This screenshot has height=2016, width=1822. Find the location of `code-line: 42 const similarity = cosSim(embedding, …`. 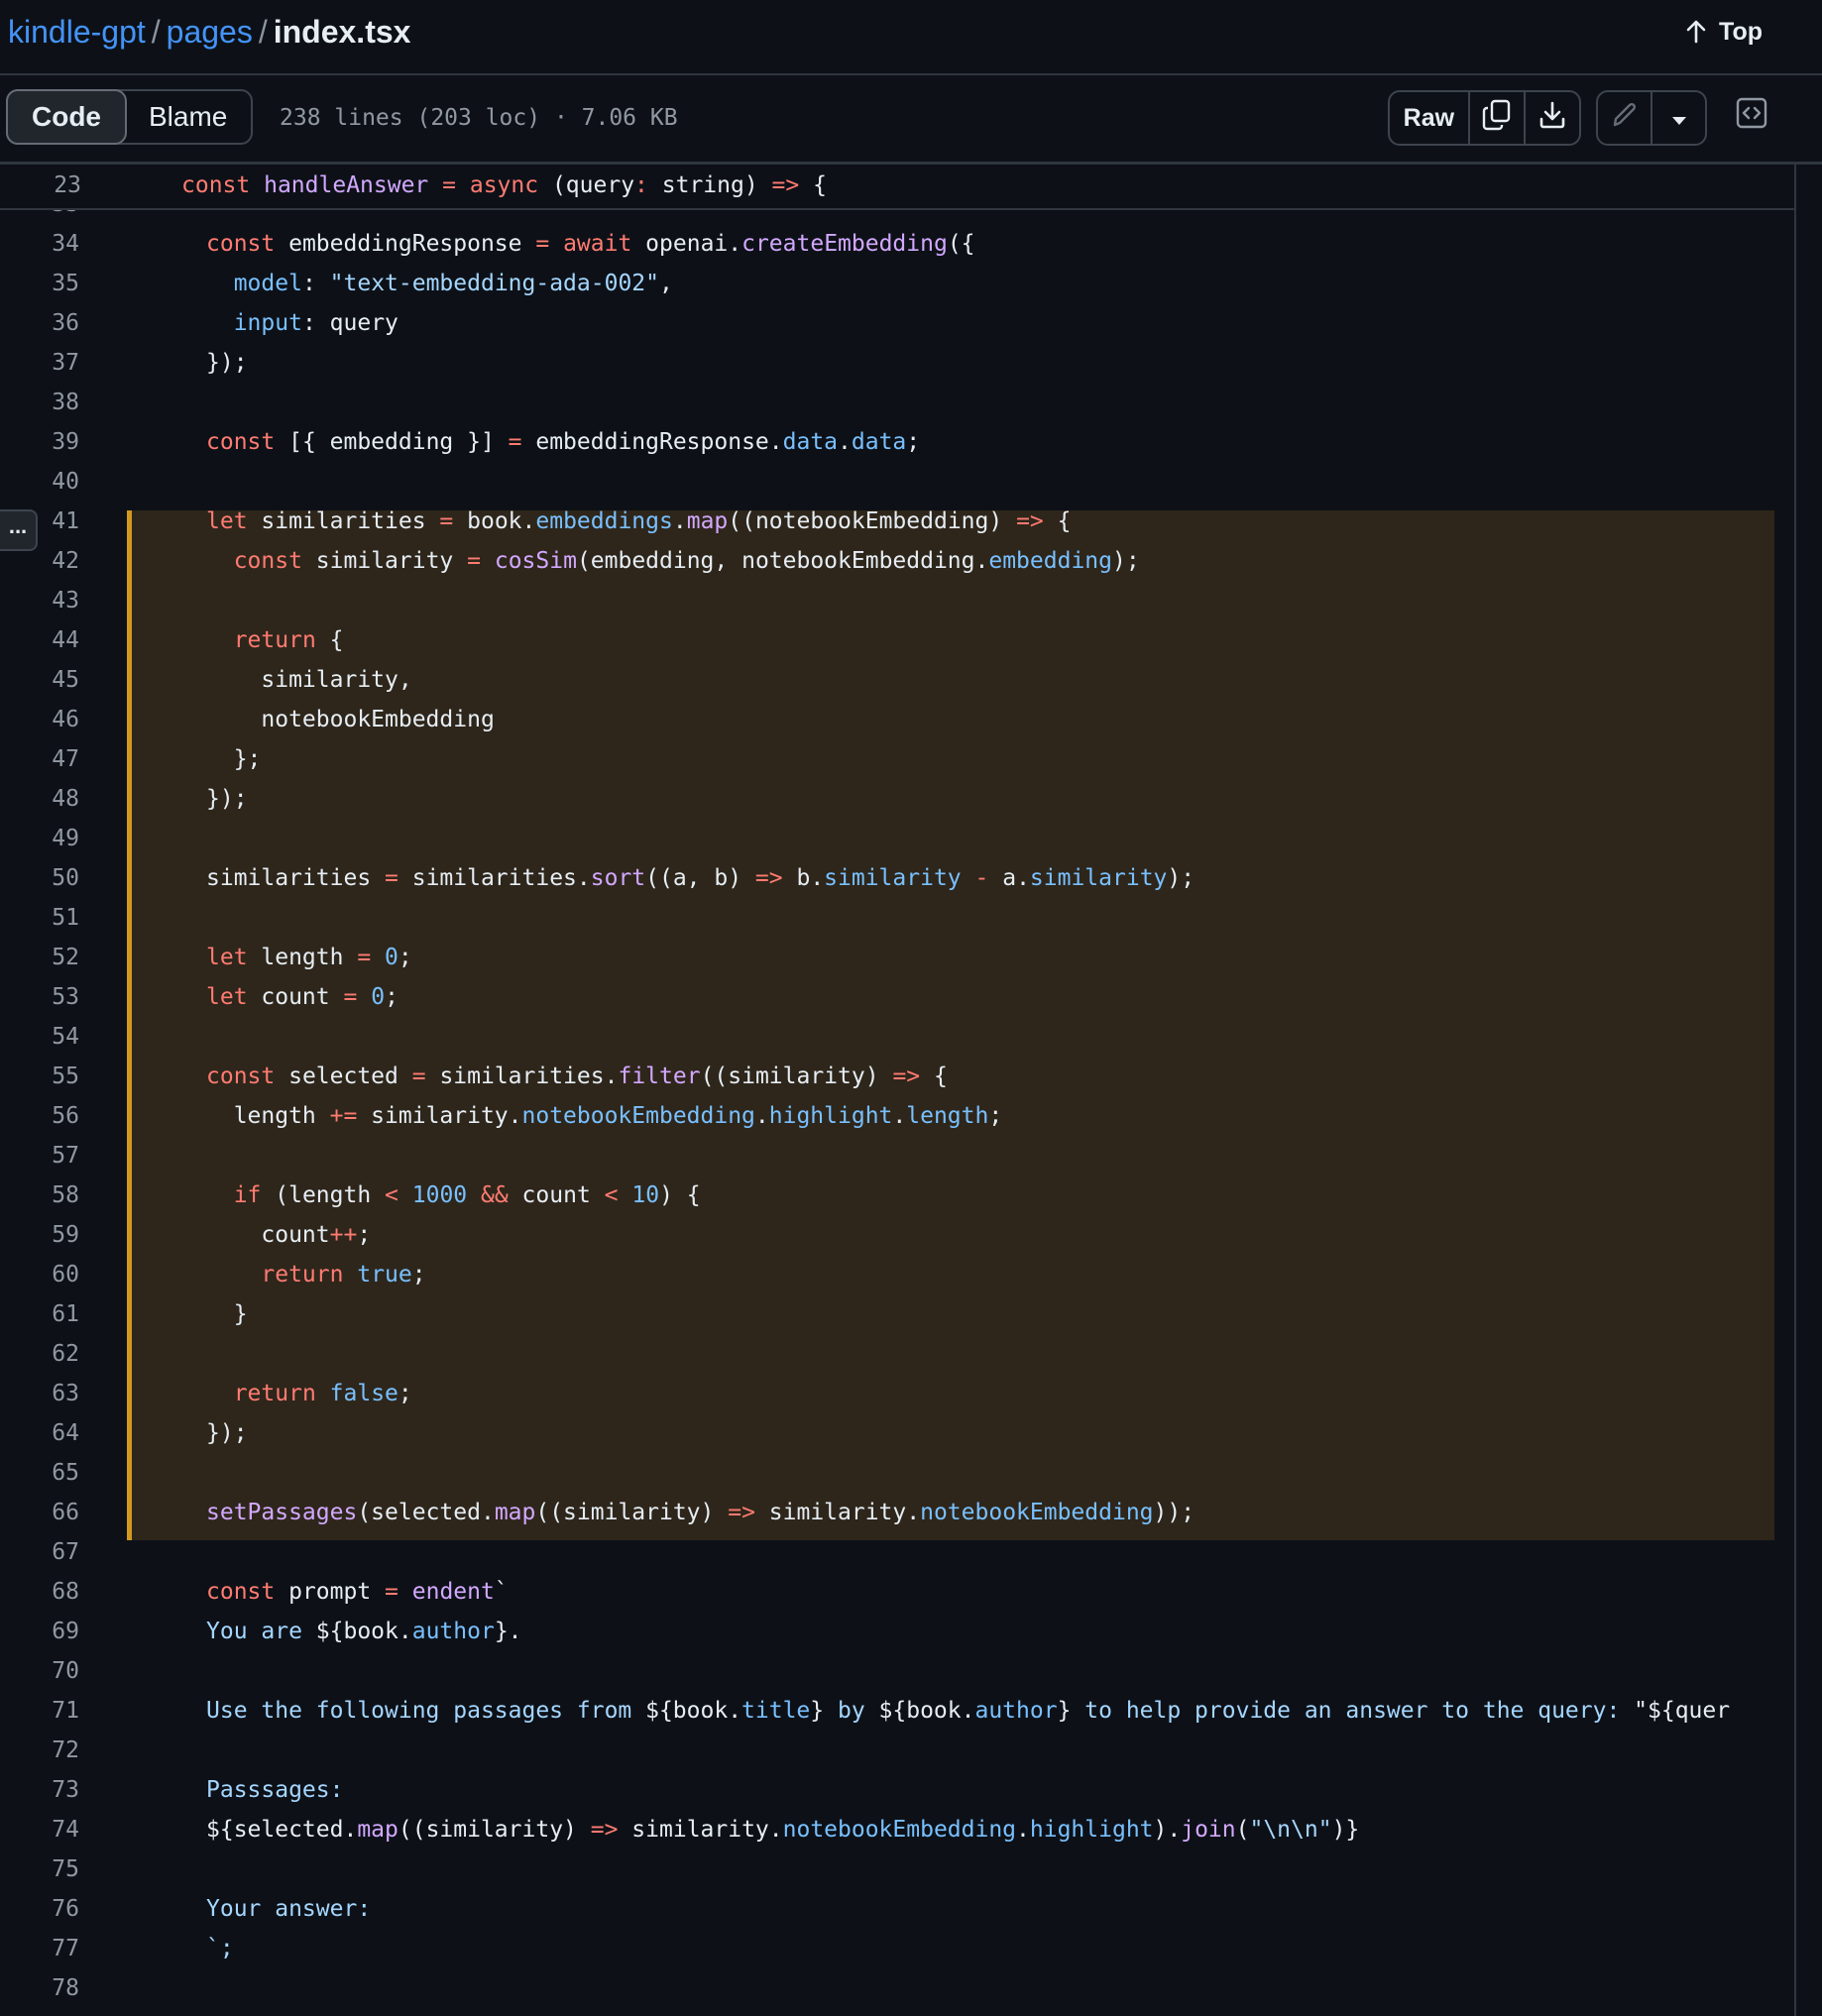

code-line: 42 const similarity = cosSim(embedding, … is located at coordinates (897, 561).